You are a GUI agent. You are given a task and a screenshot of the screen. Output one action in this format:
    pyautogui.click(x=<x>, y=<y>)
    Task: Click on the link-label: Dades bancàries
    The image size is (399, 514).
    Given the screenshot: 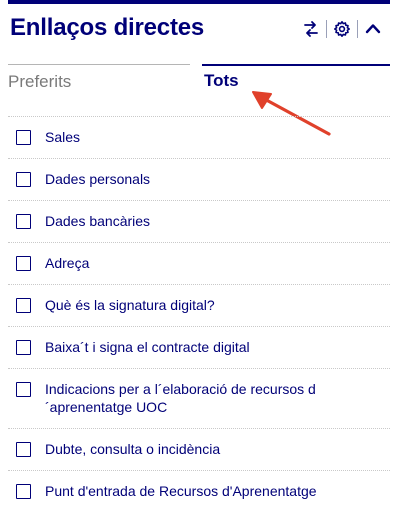 What is the action you would take?
    pyautogui.click(x=205, y=221)
    